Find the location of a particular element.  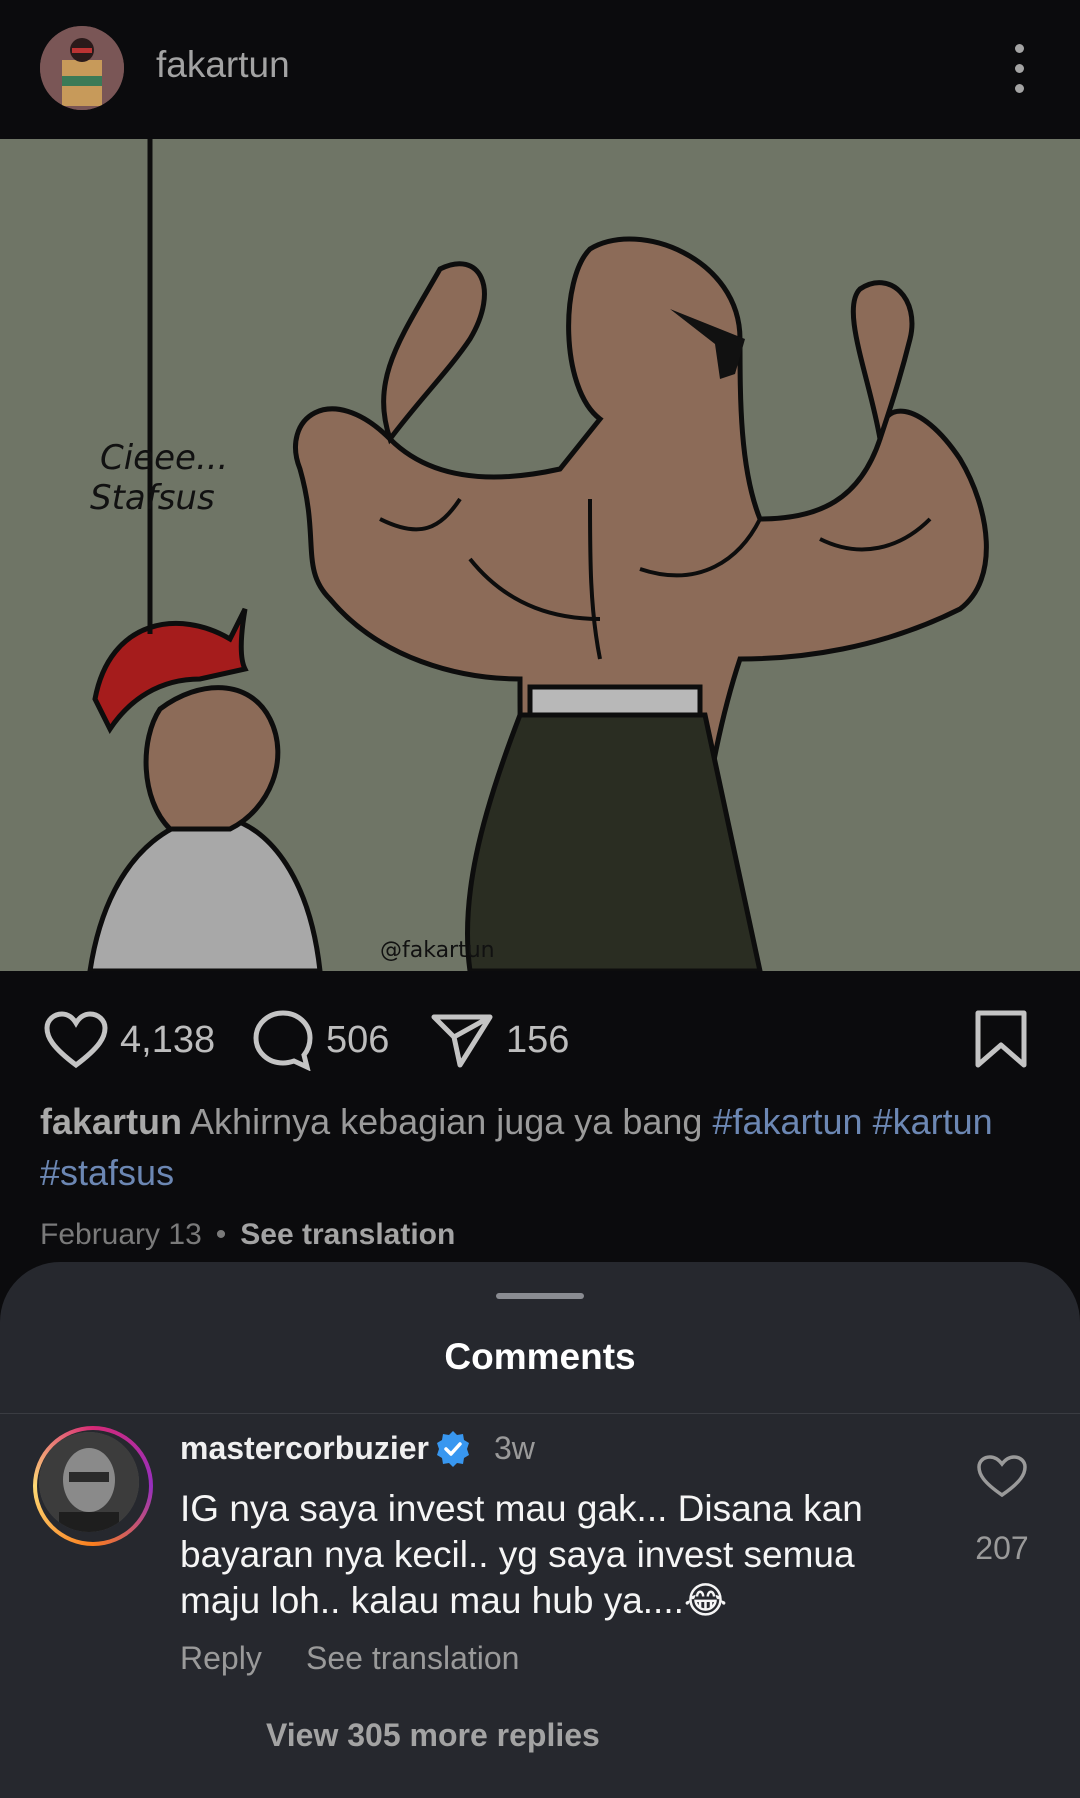

commenter-avatar is located at coordinates (93, 1486).